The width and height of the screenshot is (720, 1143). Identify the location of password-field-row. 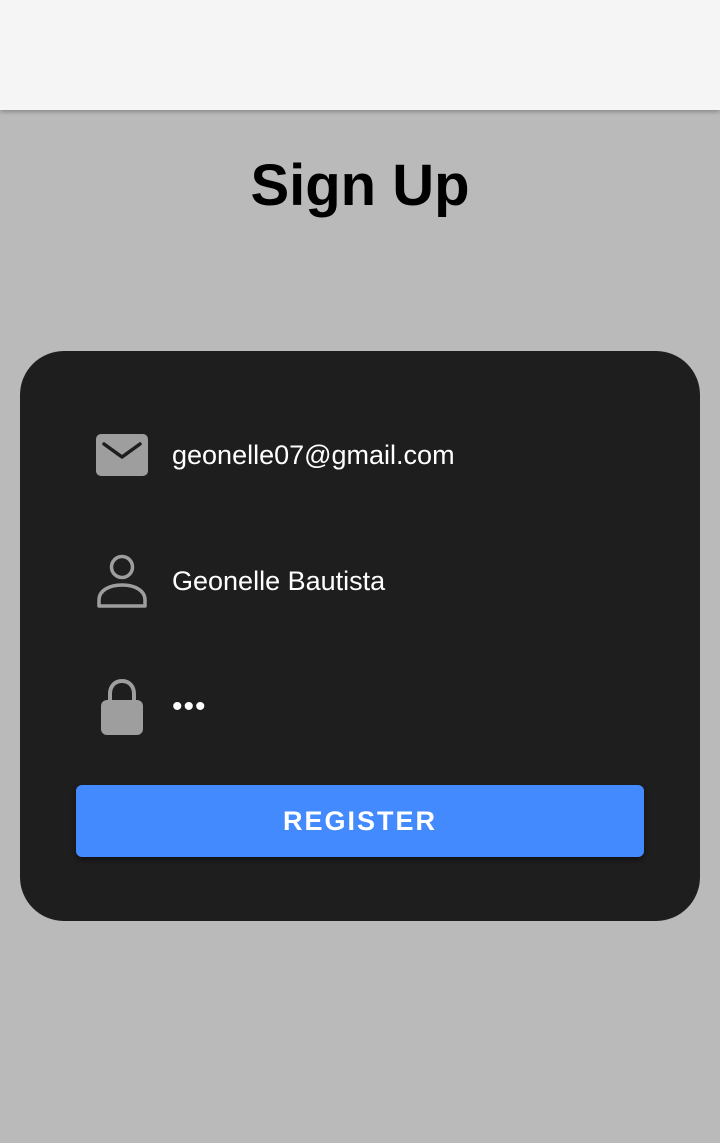
(360, 707).